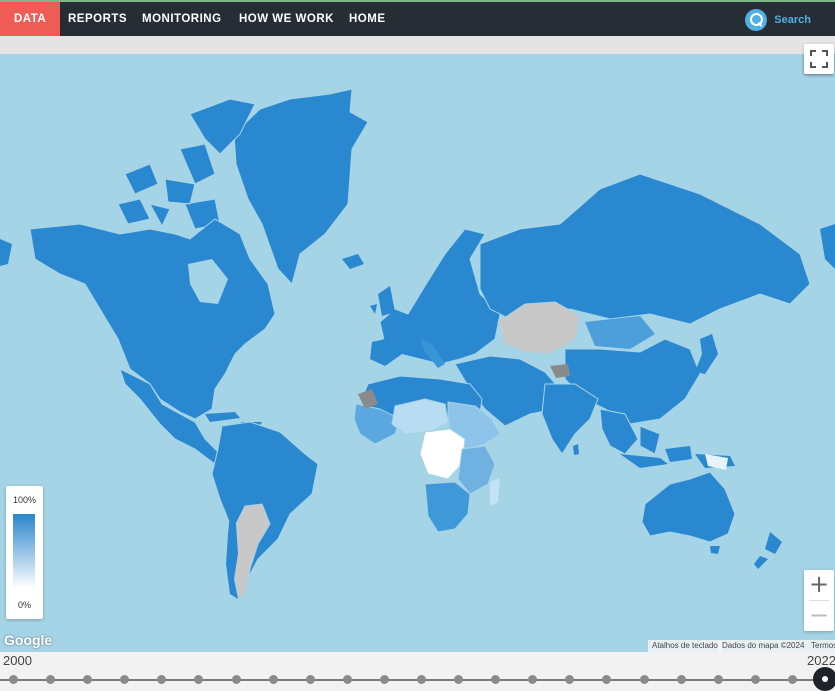 Image resolution: width=835 pixels, height=691 pixels. I want to click on arctic-islands-shape, so click(186, 164).